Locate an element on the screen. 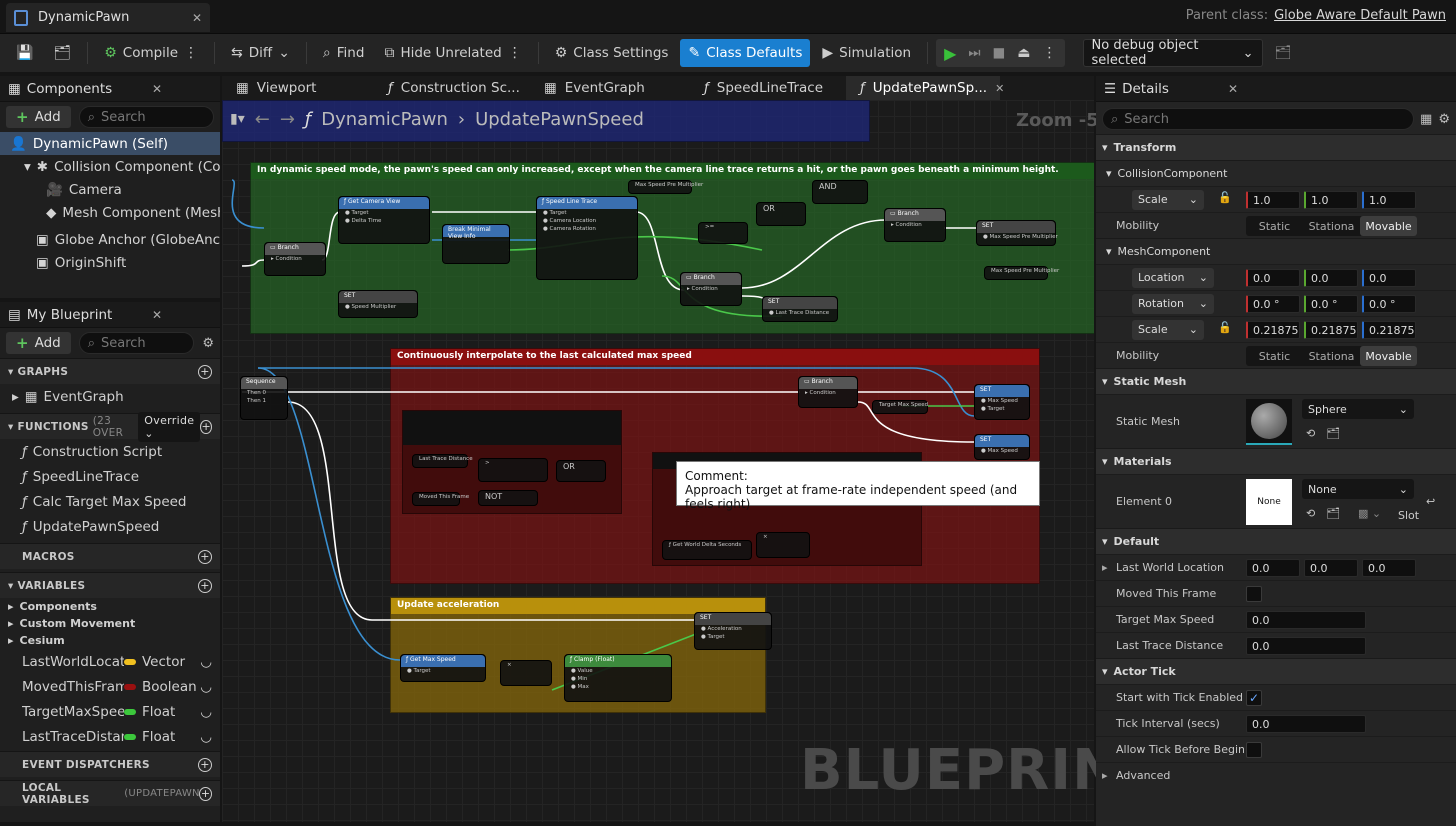 The height and width of the screenshot is (826, 1456). function-item: ƒ Construction Script is located at coordinates (110, 451).